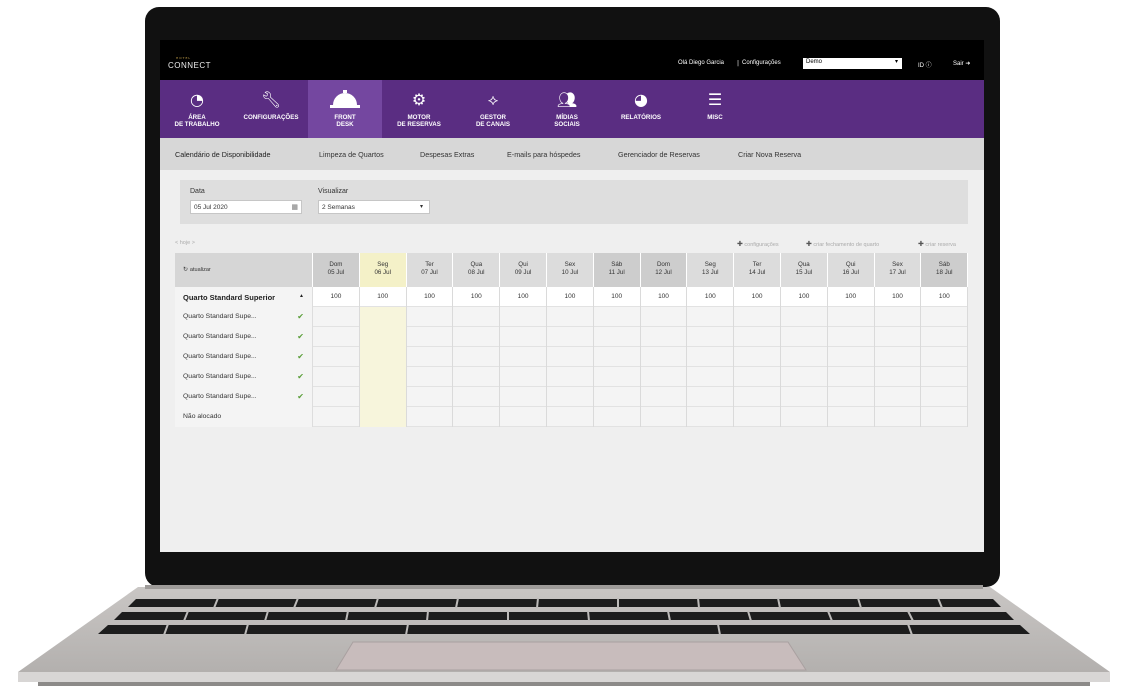  What do you see at coordinates (345, 109) in the screenshot?
I see `nav-item-front-desk: FRONT DESK` at bounding box center [345, 109].